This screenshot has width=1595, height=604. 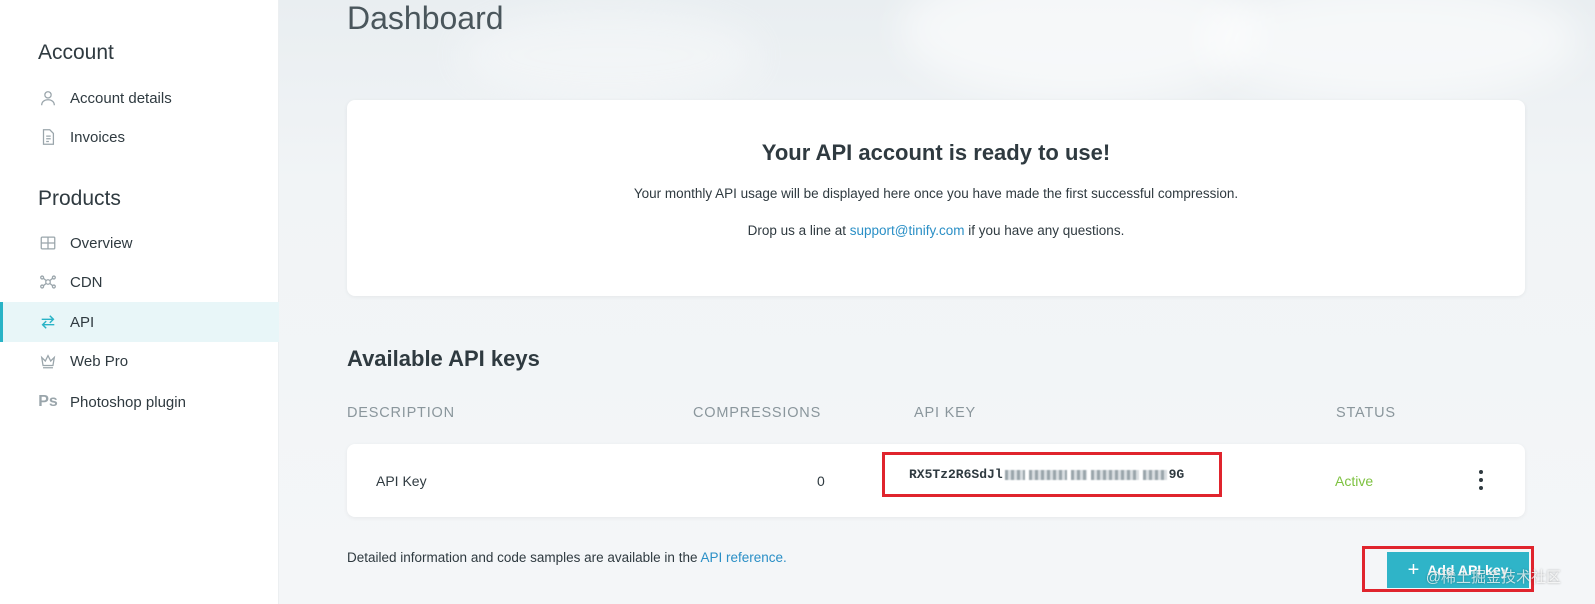 I want to click on sidebar-item-overview: Overview, so click(x=139, y=243).